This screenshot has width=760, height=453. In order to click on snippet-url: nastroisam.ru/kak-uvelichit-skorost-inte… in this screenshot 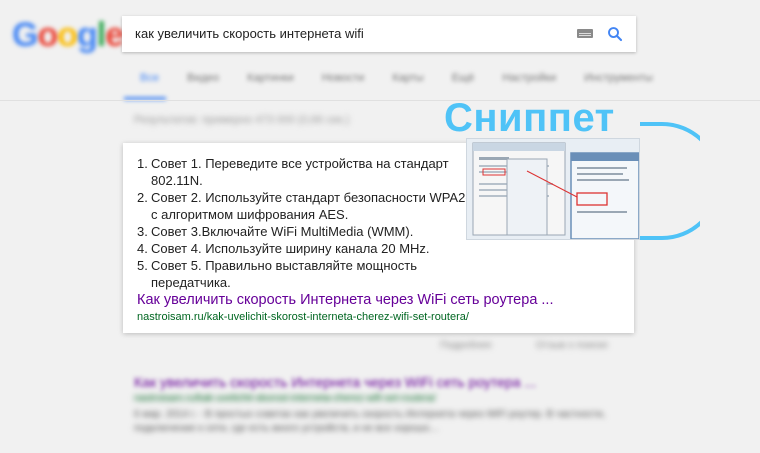, I will do `click(303, 317)`.